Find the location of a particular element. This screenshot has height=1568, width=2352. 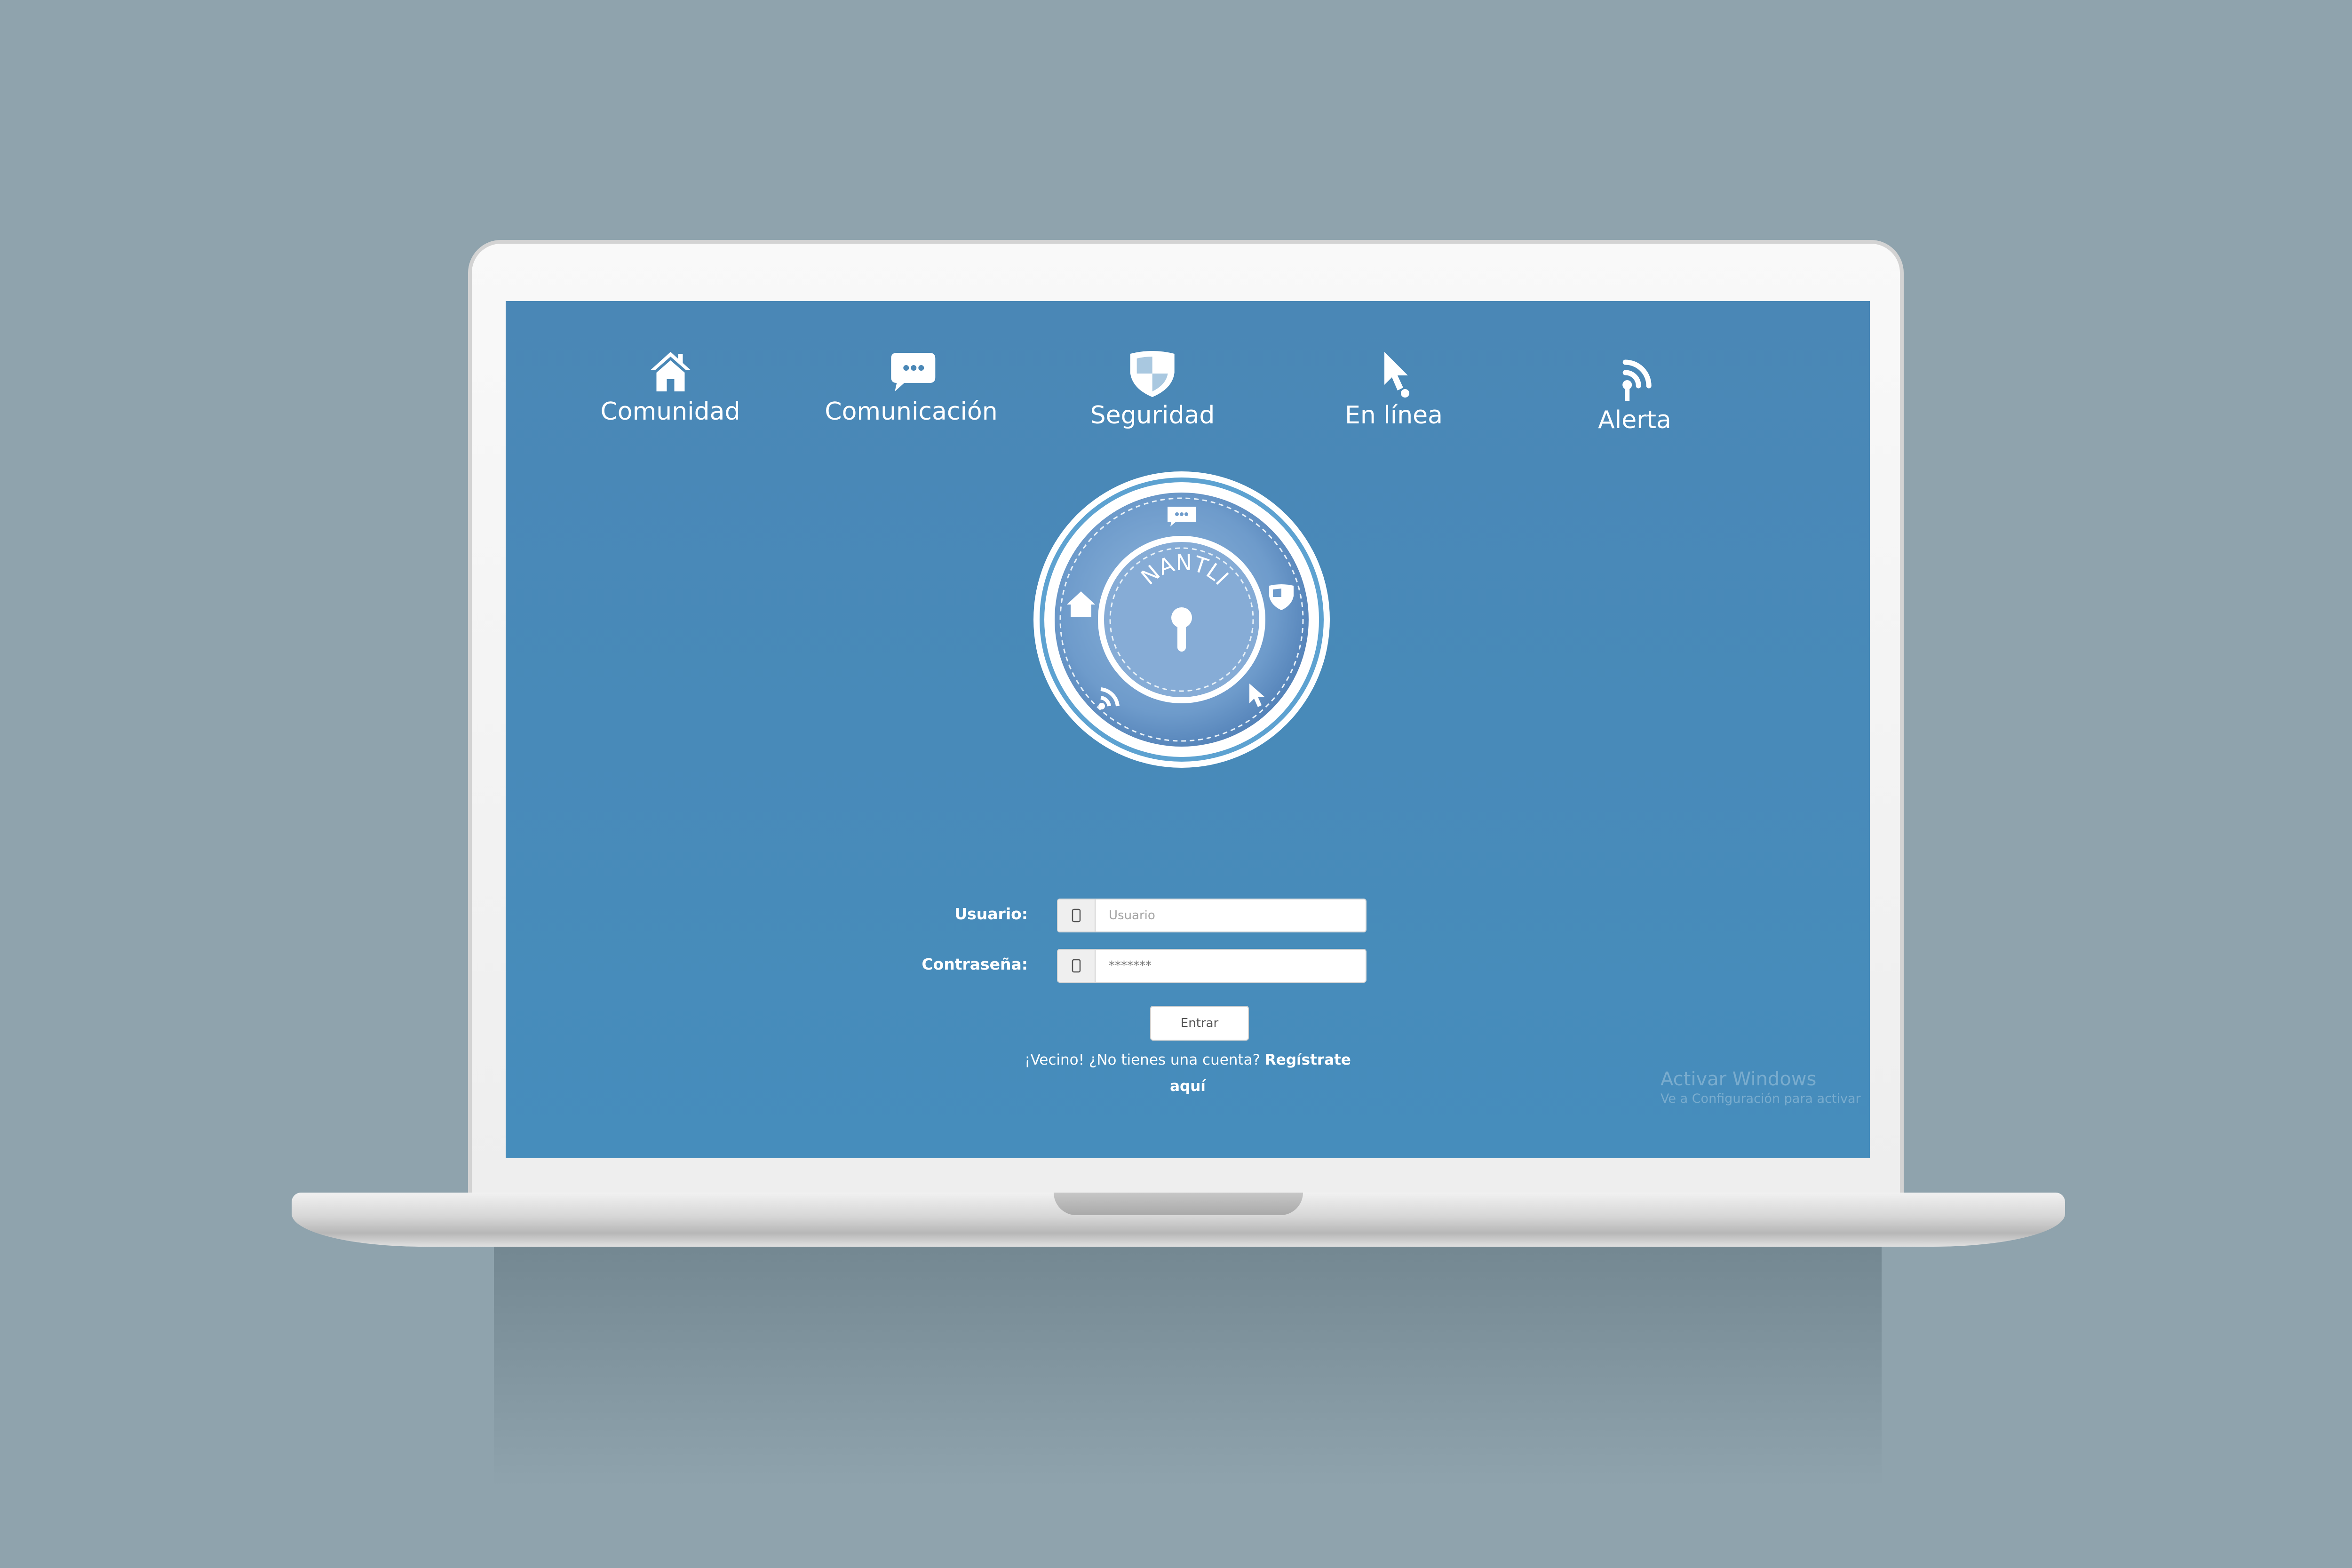

password-label: Contraseña: is located at coordinates (975, 964).